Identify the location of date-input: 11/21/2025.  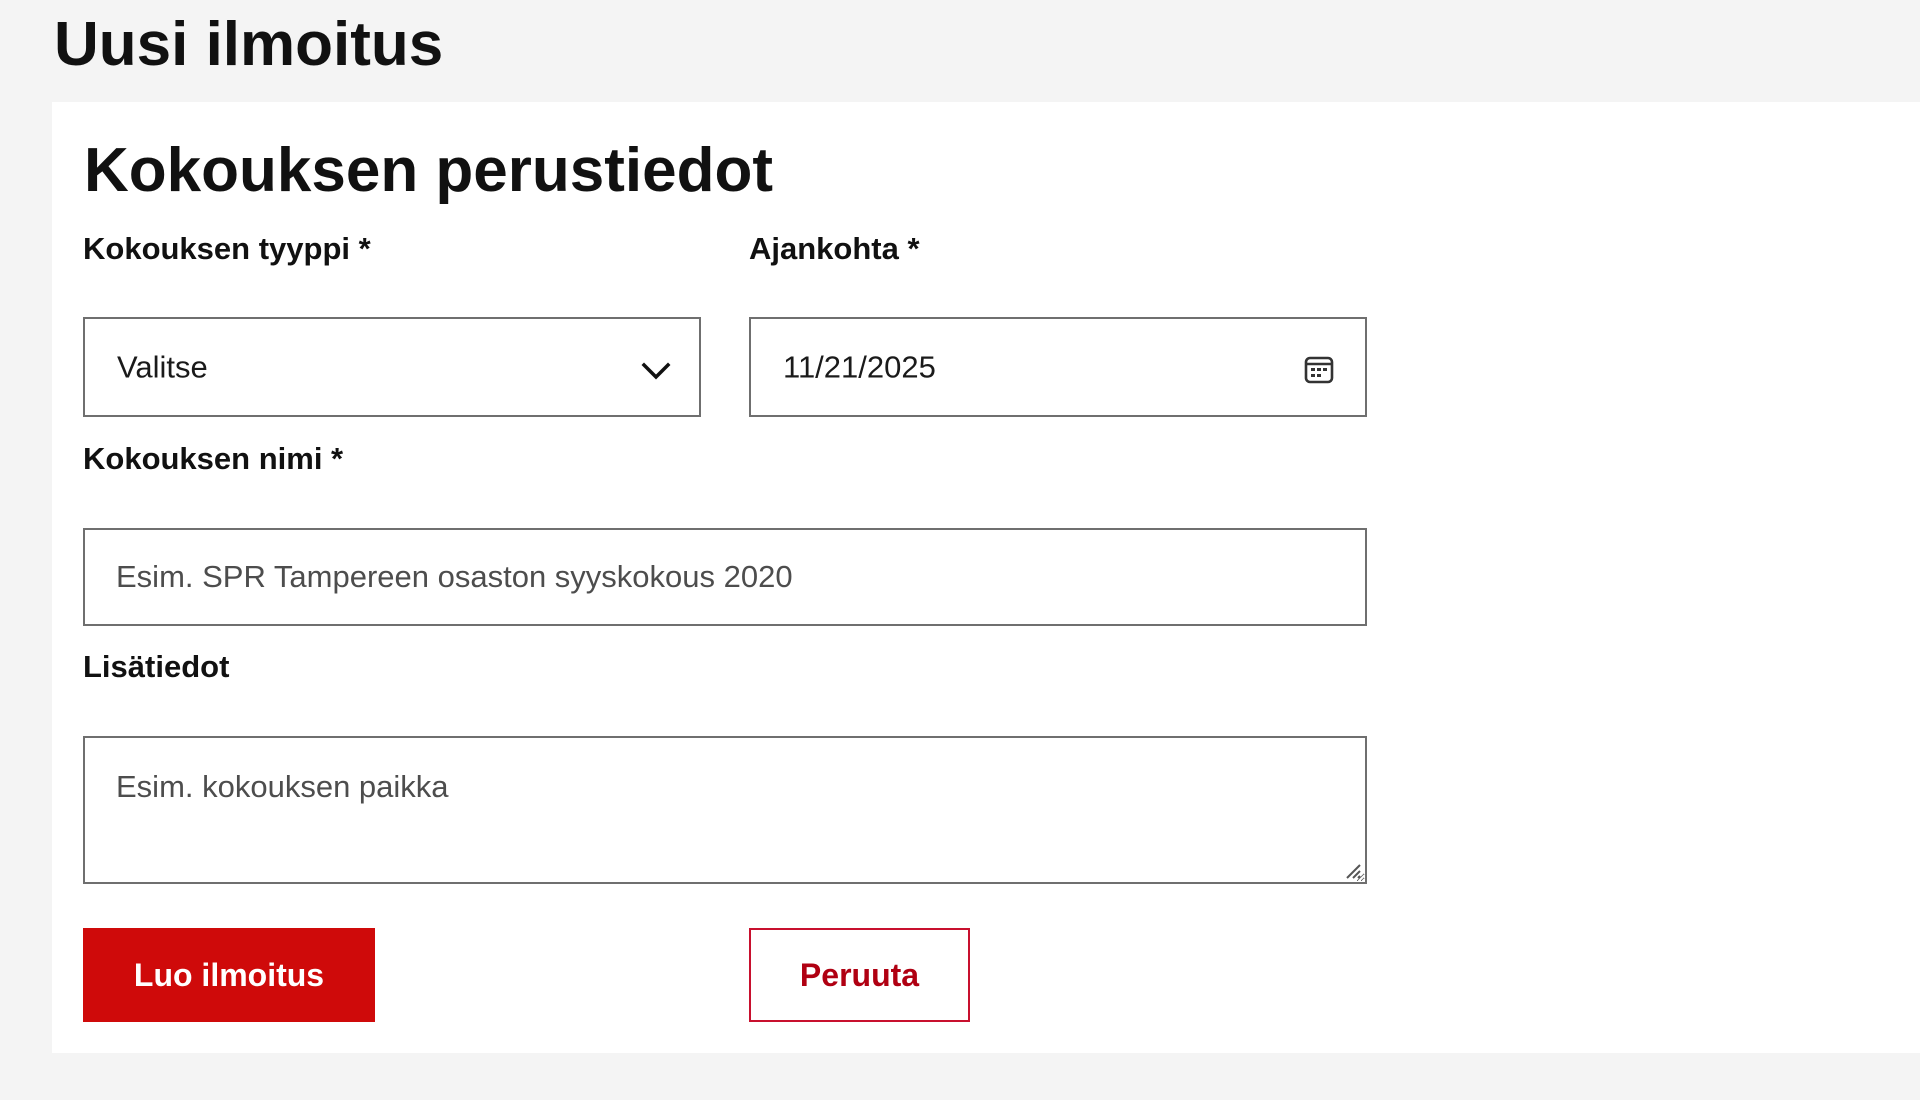
(1058, 367).